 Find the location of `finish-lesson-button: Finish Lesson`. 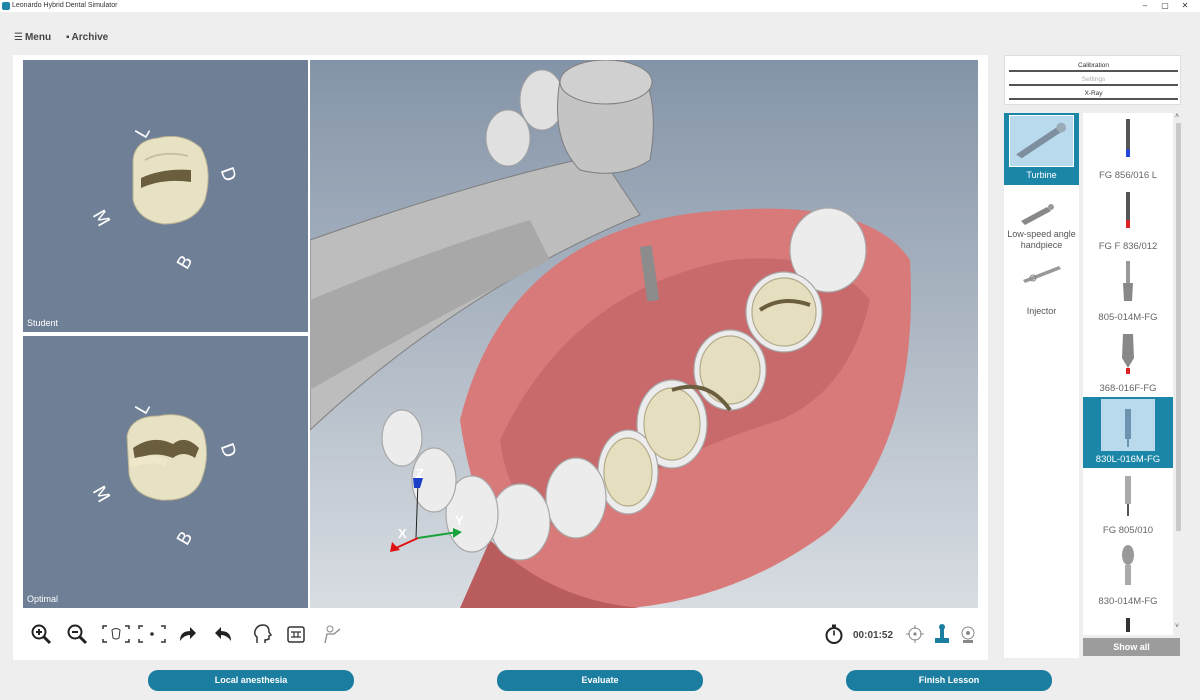

finish-lesson-button: Finish Lesson is located at coordinates (949, 680).